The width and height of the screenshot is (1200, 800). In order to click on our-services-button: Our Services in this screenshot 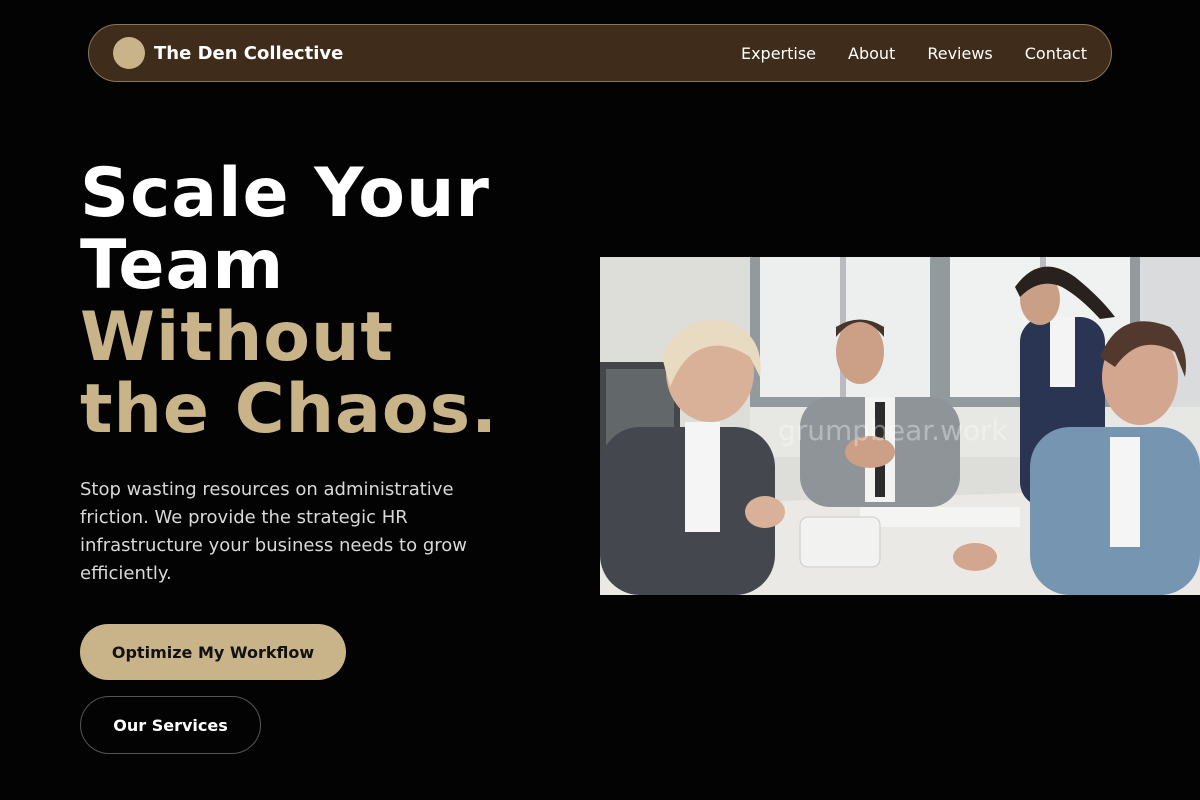, I will do `click(170, 725)`.